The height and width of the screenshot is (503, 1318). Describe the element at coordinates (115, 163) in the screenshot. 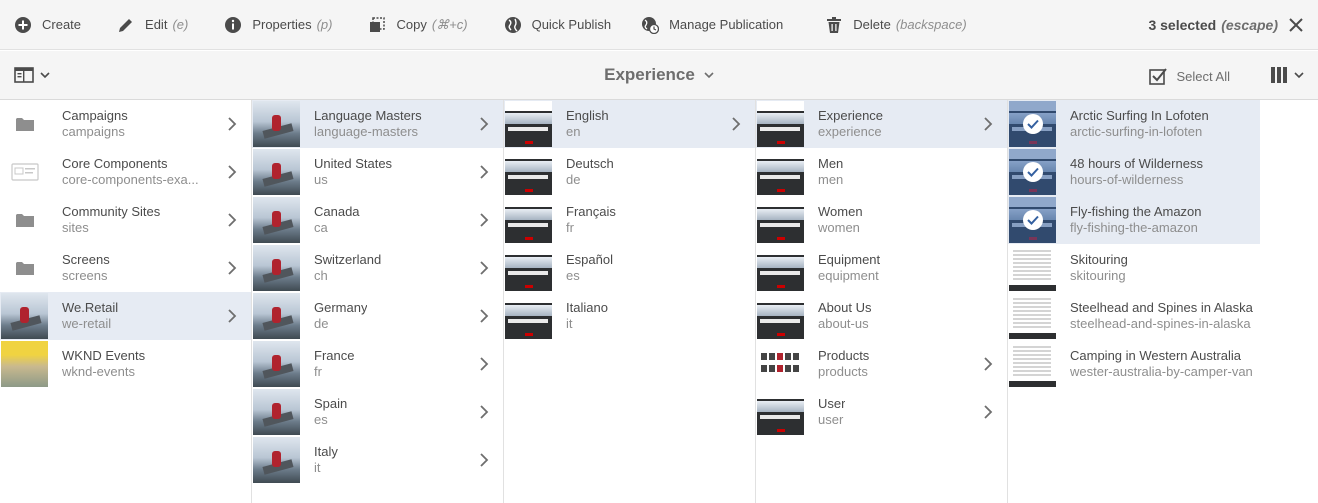

I see `item-title: Core Components` at that location.